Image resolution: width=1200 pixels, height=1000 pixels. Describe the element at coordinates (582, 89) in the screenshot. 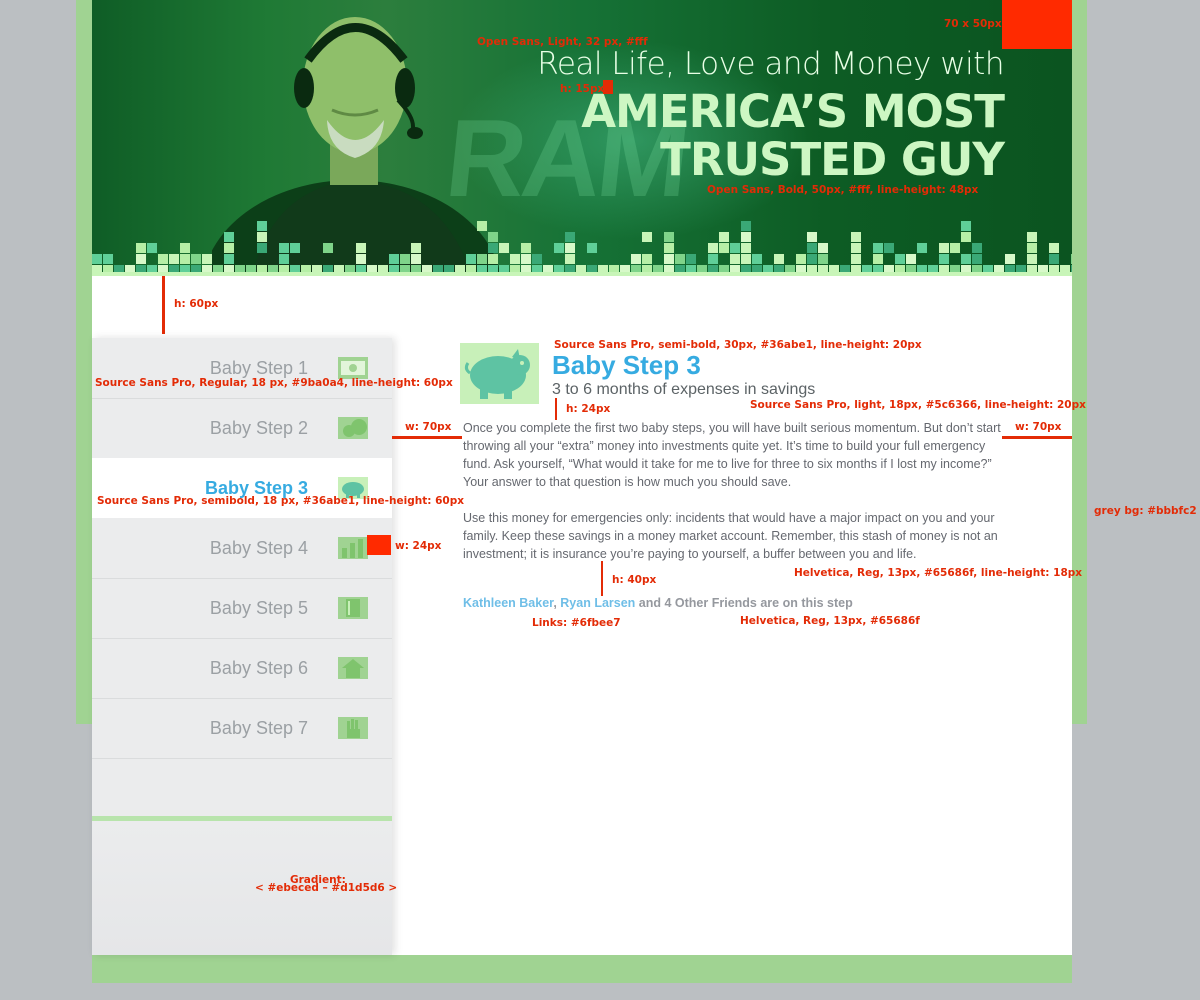

I see `annotation-h15: h: 15px` at that location.